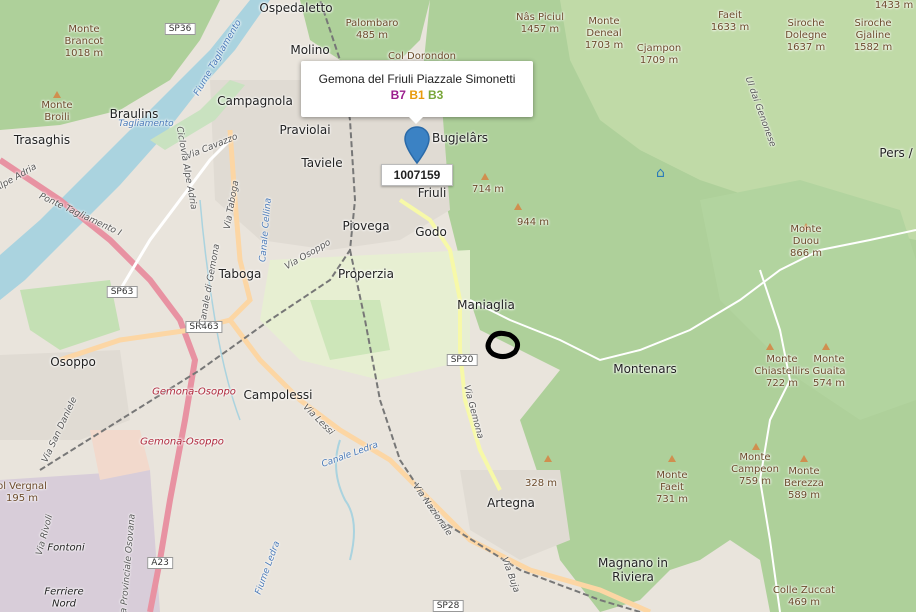 This screenshot has width=916, height=612. I want to click on road-shield: SP63, so click(122, 292).